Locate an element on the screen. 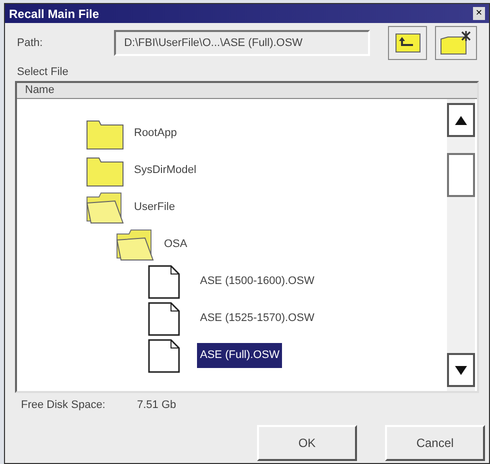  new-folder-icon is located at coordinates (456, 43).